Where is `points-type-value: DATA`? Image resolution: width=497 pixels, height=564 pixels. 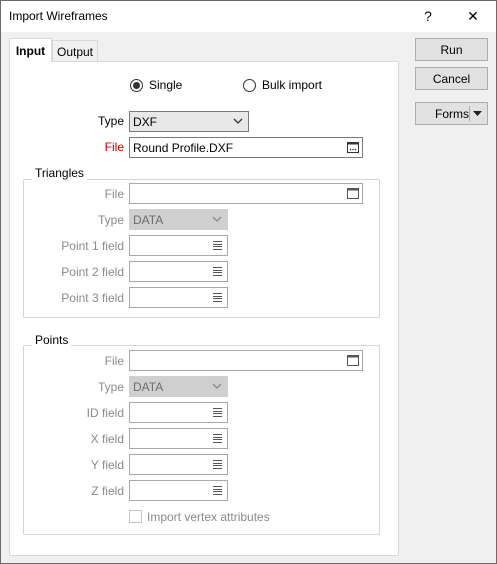 points-type-value: DATA is located at coordinates (148, 386).